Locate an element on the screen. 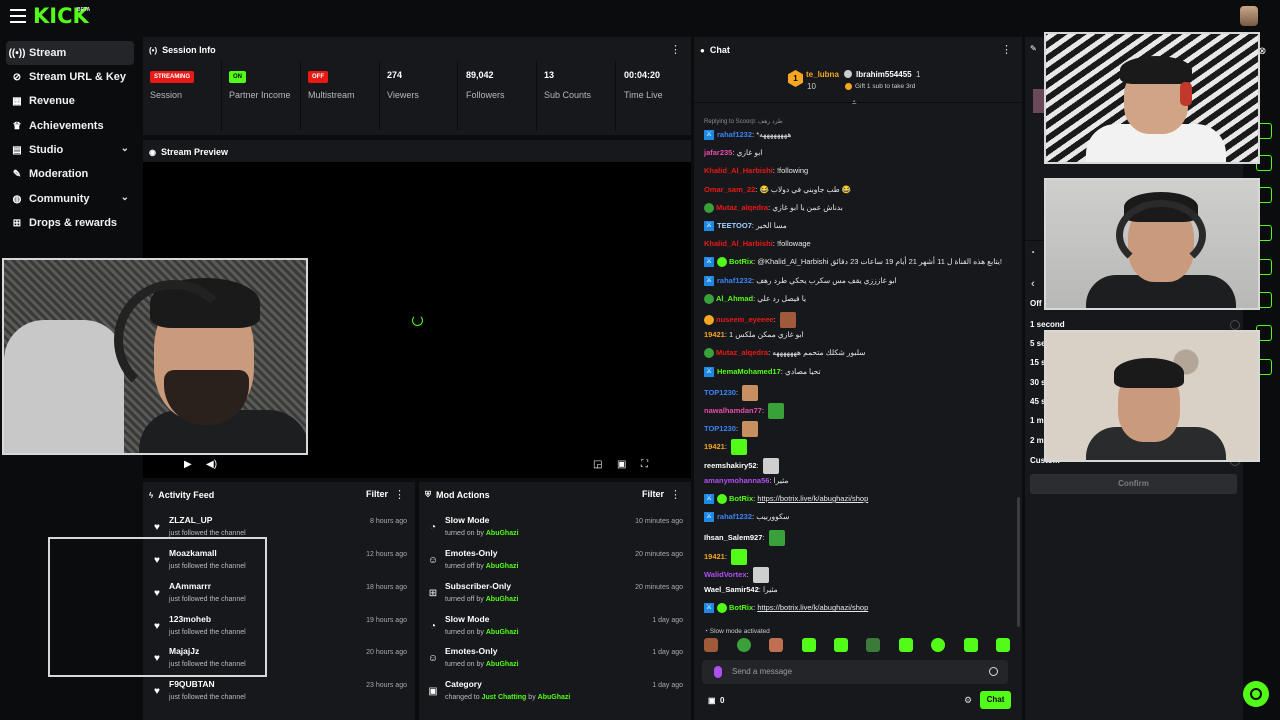  hamburger-menu-icon is located at coordinates (18, 16).